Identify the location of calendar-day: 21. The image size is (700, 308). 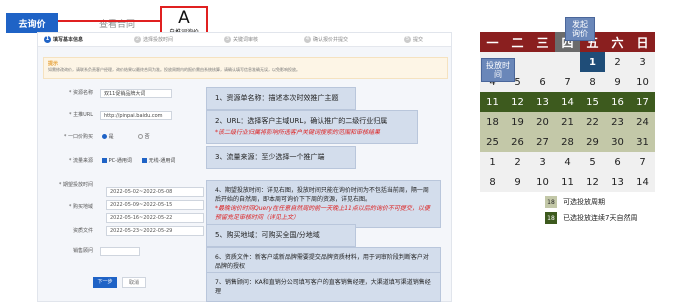
(567, 122).